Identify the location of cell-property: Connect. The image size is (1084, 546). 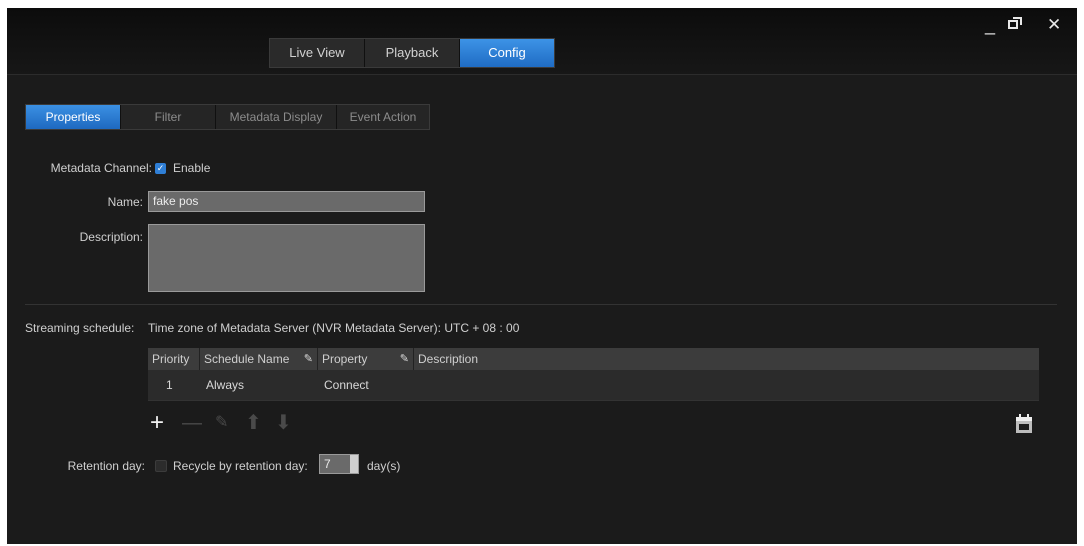
(346, 385).